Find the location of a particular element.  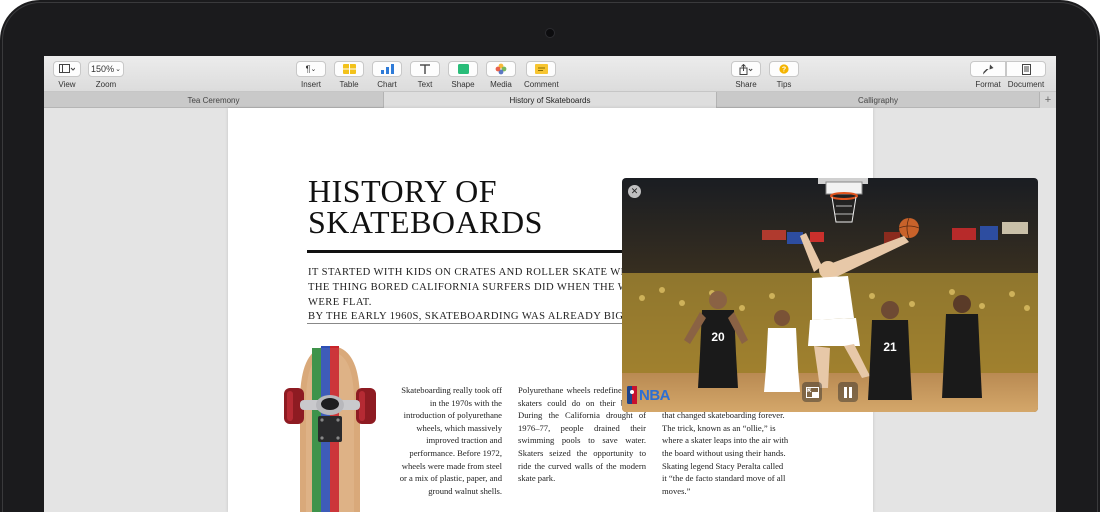

chart-label: Chart is located at coordinates (387, 84).